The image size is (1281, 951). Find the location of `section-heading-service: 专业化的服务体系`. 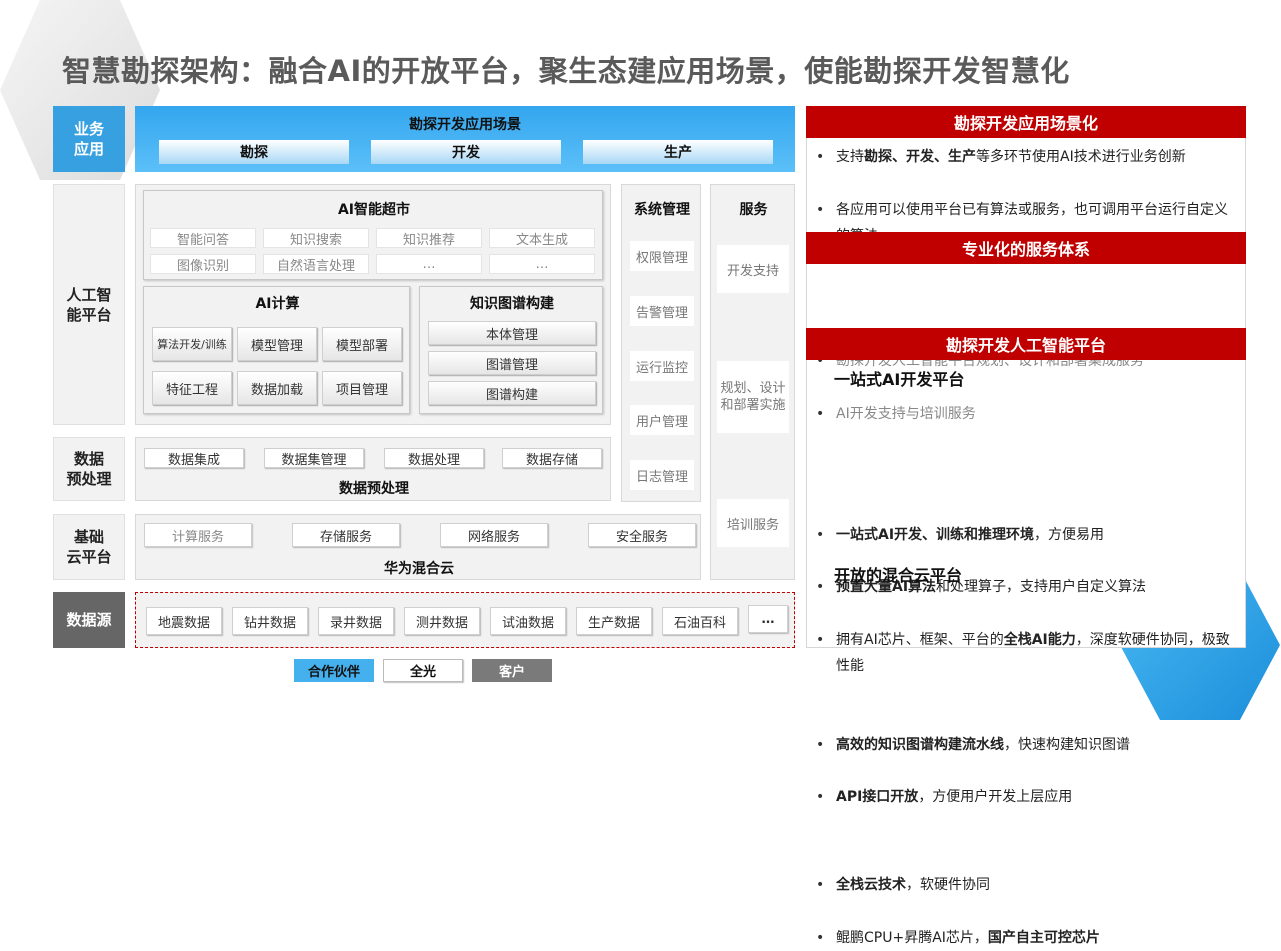

section-heading-service: 专业化的服务体系 is located at coordinates (1026, 248).